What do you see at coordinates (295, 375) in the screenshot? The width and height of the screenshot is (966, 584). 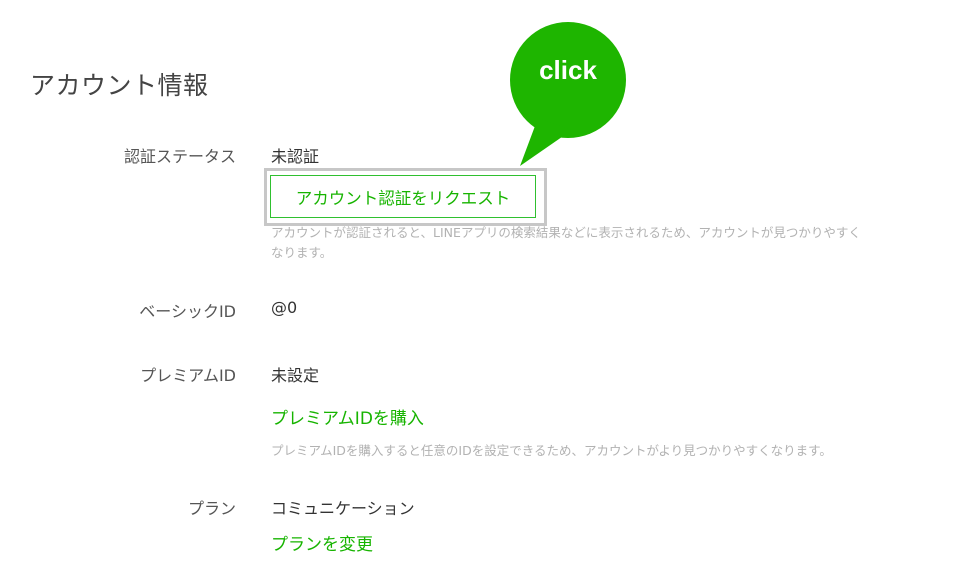 I see `premium-id-value: 未設定` at bounding box center [295, 375].